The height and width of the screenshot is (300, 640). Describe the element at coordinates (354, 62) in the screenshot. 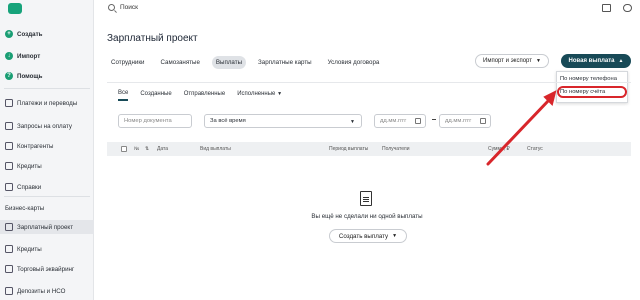

I see `tab-contract-terms: Условия договора` at that location.